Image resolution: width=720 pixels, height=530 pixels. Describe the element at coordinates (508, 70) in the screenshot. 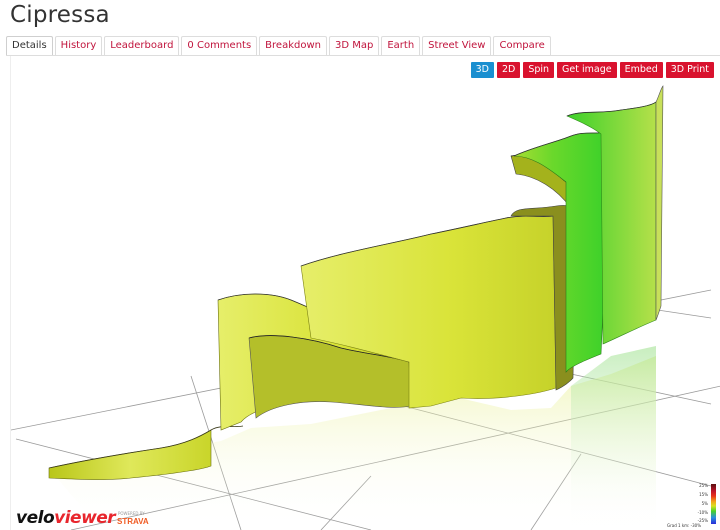

I see `view-2d-button: 2D` at that location.